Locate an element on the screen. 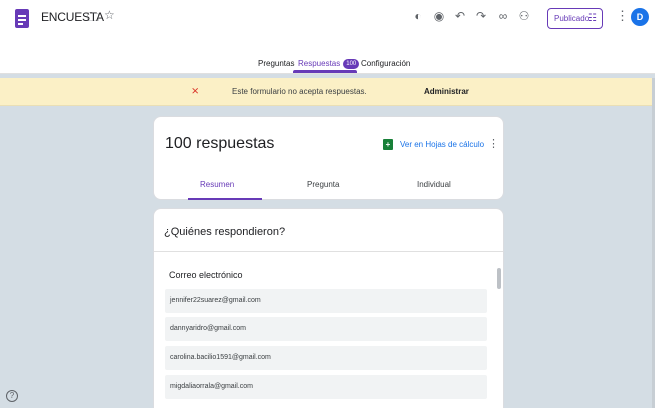 This screenshot has width=655, height=408. active-view-indicator is located at coordinates (225, 199).